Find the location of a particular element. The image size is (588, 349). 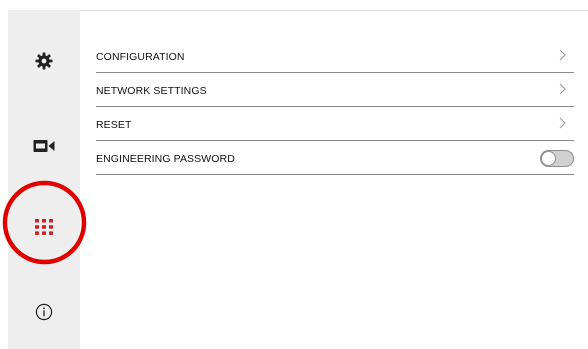

sidebar is located at coordinates (44, 179).